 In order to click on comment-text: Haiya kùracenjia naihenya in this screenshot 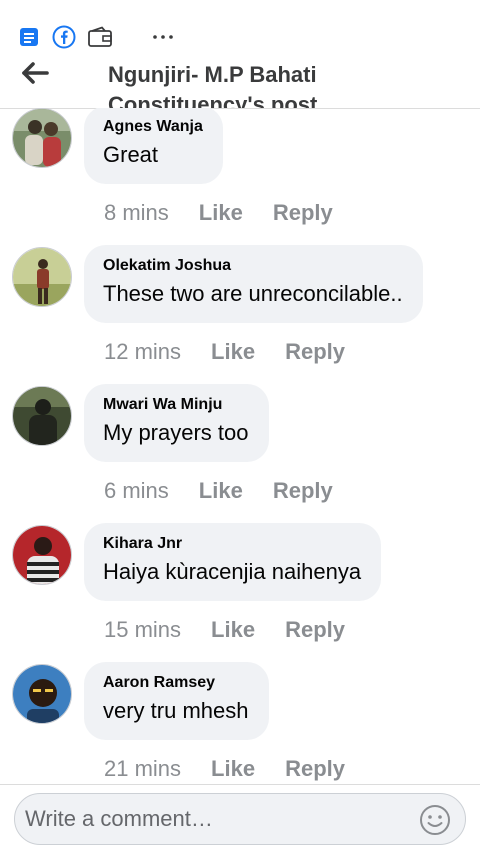, I will do `click(232, 571)`.